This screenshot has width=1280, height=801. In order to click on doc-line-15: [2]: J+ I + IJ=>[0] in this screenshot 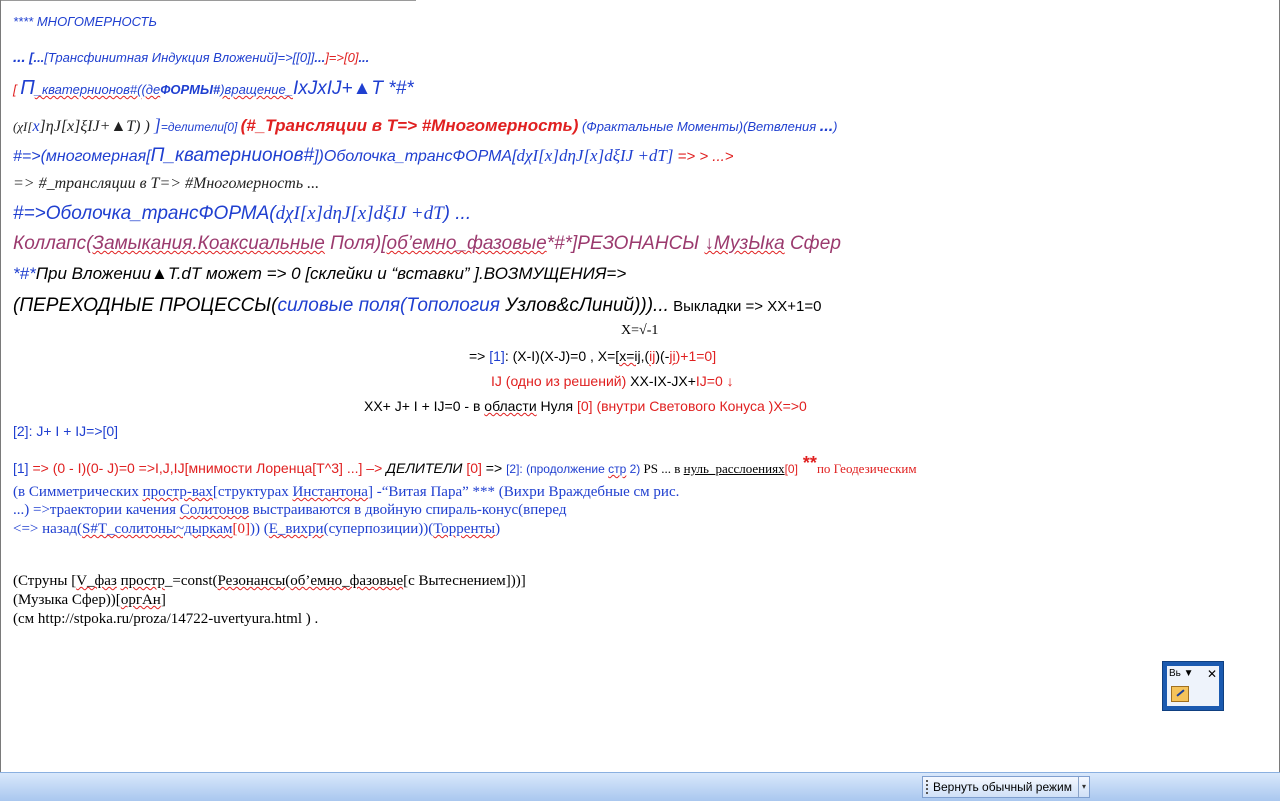, I will do `click(66, 431)`.